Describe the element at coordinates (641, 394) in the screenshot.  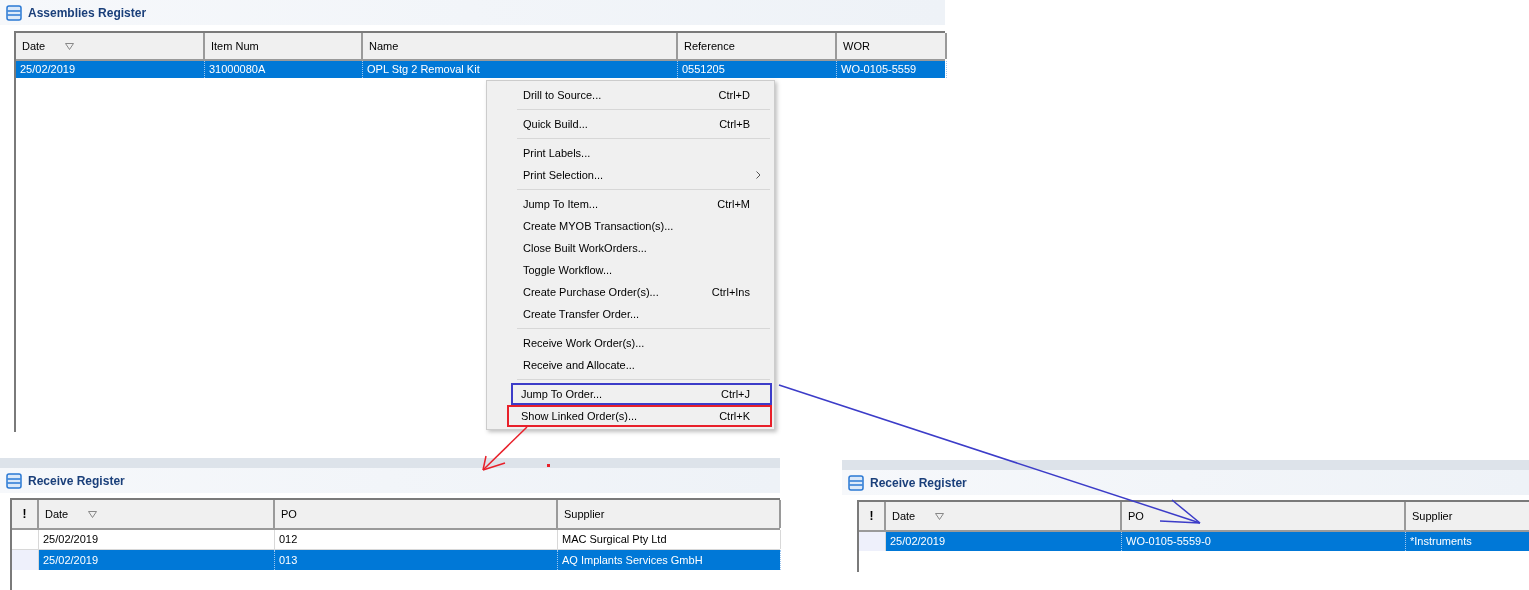
I see `menu-item: Jump To Order... Ctrl+J` at that location.